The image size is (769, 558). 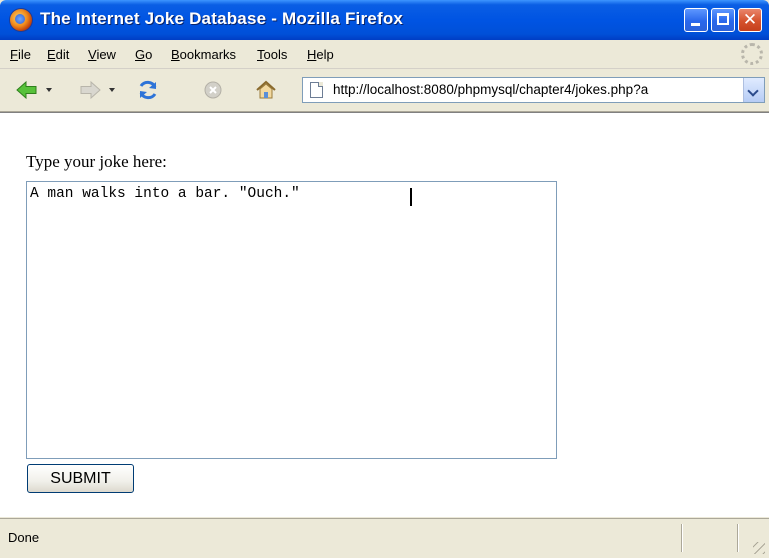 I want to click on resize-grip-icon, so click(x=759, y=548).